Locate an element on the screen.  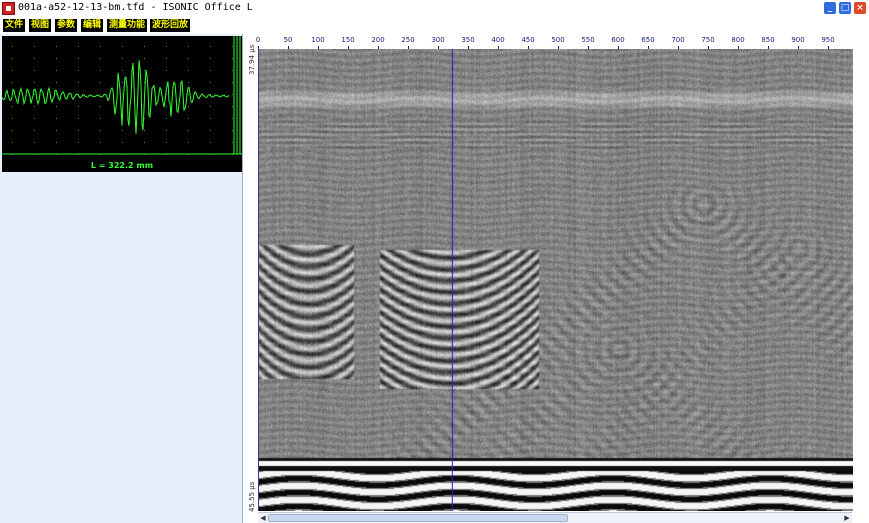
menu-measure: 测量功能 is located at coordinates (127, 25).